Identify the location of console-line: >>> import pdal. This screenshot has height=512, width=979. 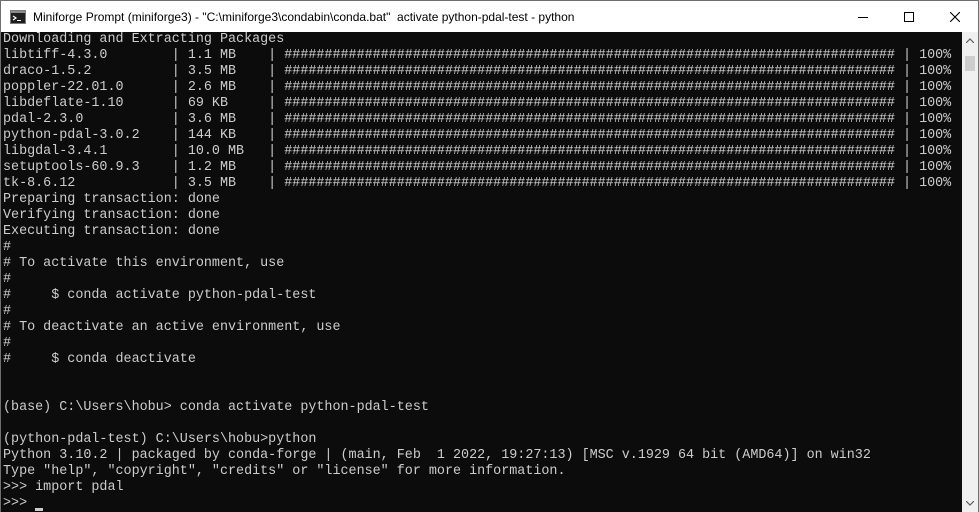
(63, 487).